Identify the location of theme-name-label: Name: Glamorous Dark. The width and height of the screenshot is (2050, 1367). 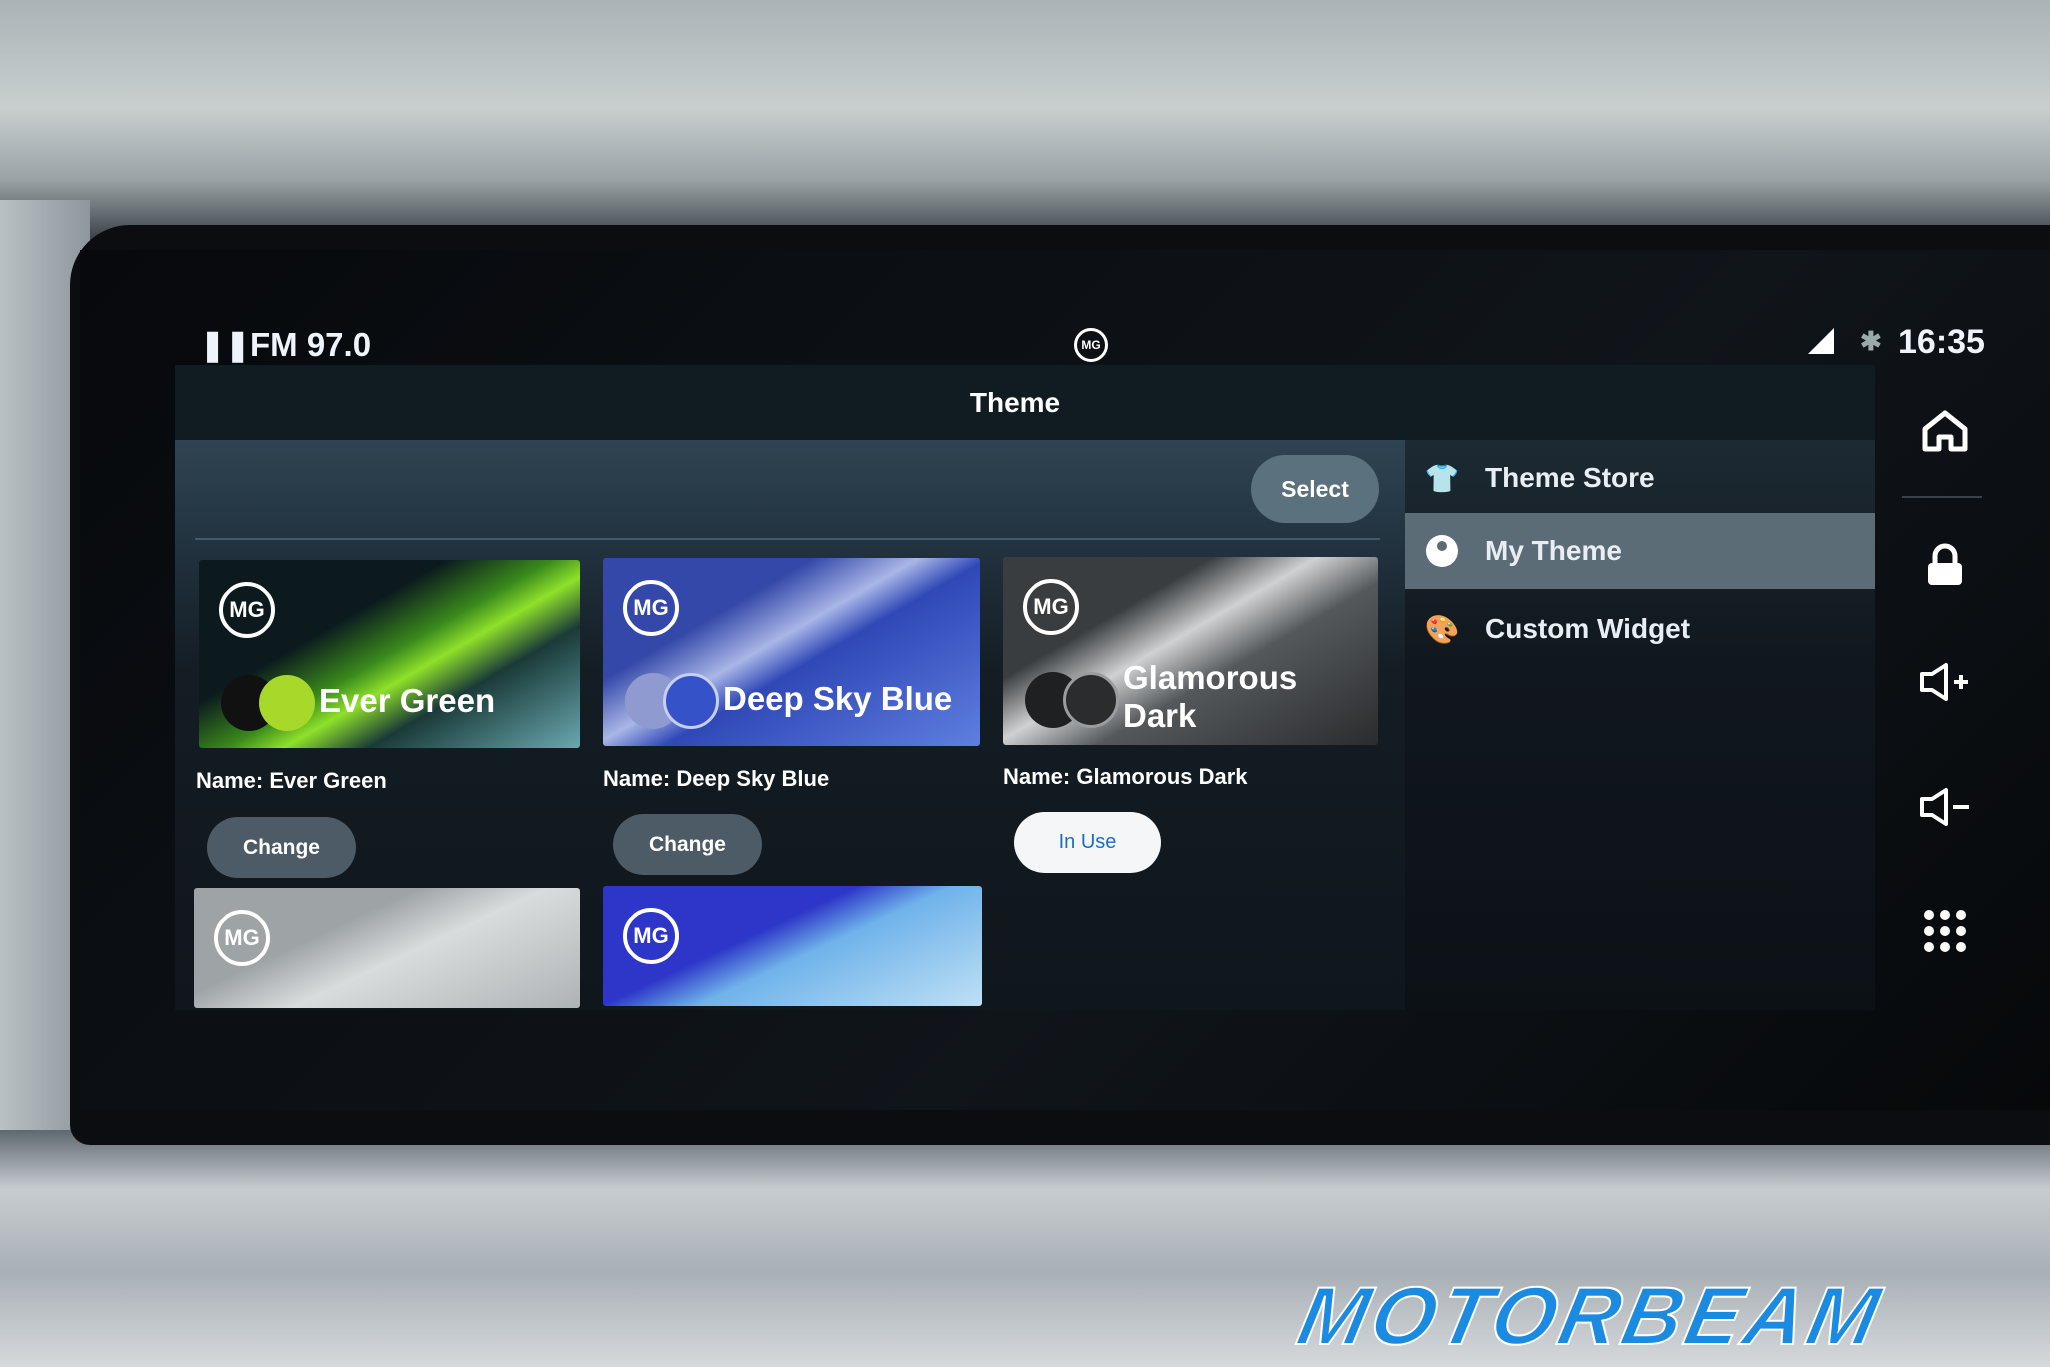
(1125, 776).